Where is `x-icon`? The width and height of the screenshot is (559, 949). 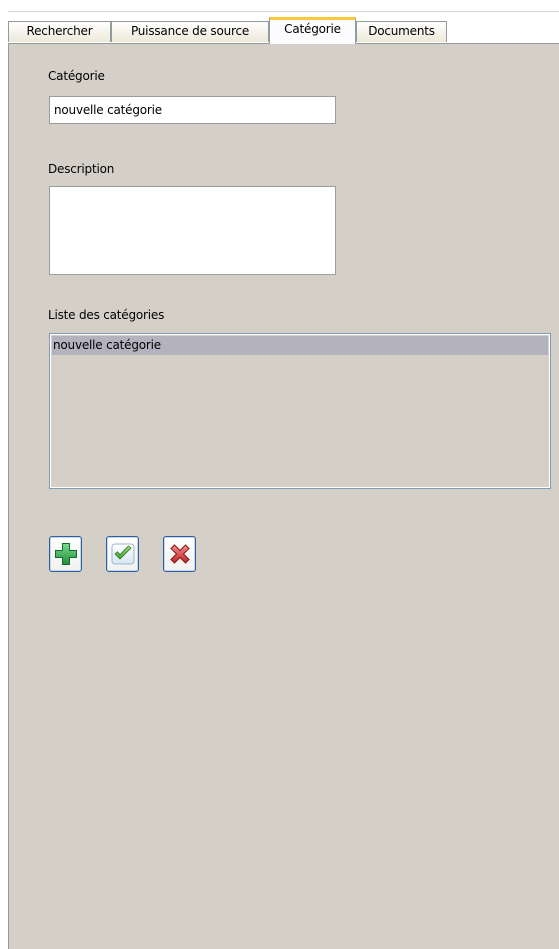
x-icon is located at coordinates (179, 554).